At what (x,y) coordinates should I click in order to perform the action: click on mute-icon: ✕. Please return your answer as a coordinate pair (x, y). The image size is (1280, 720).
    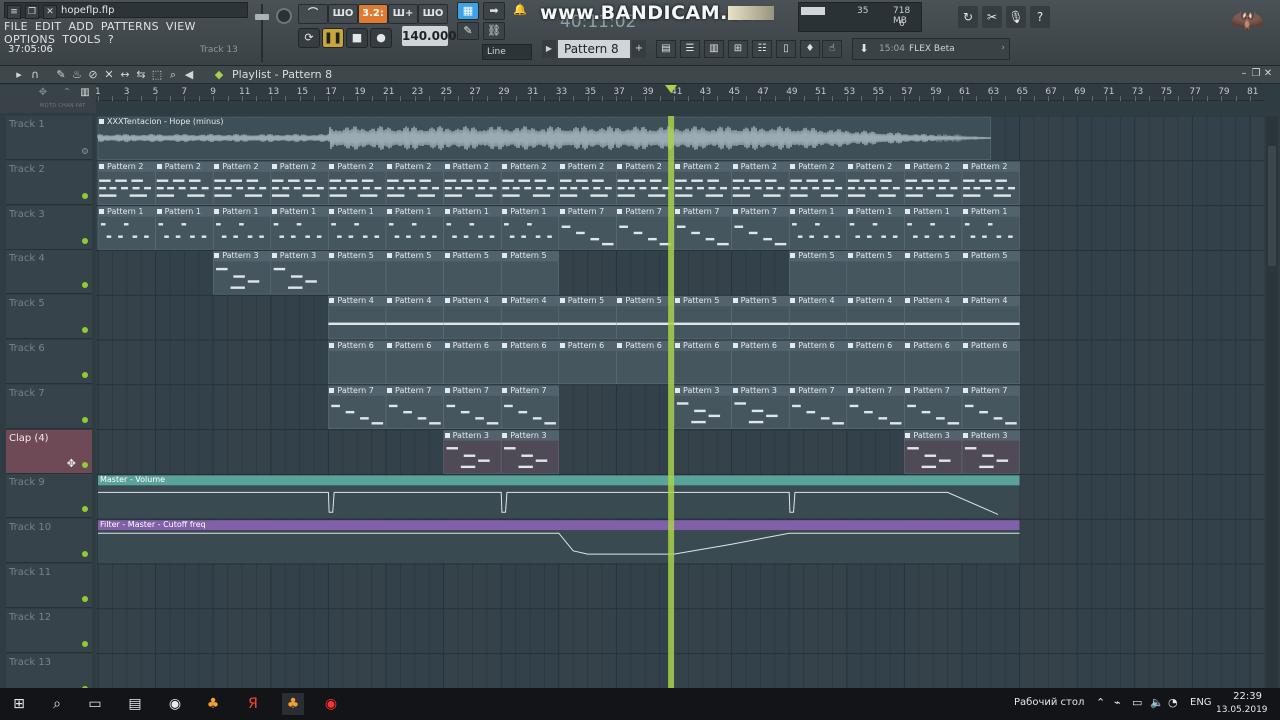
    Looking at the image, I should click on (109, 75).